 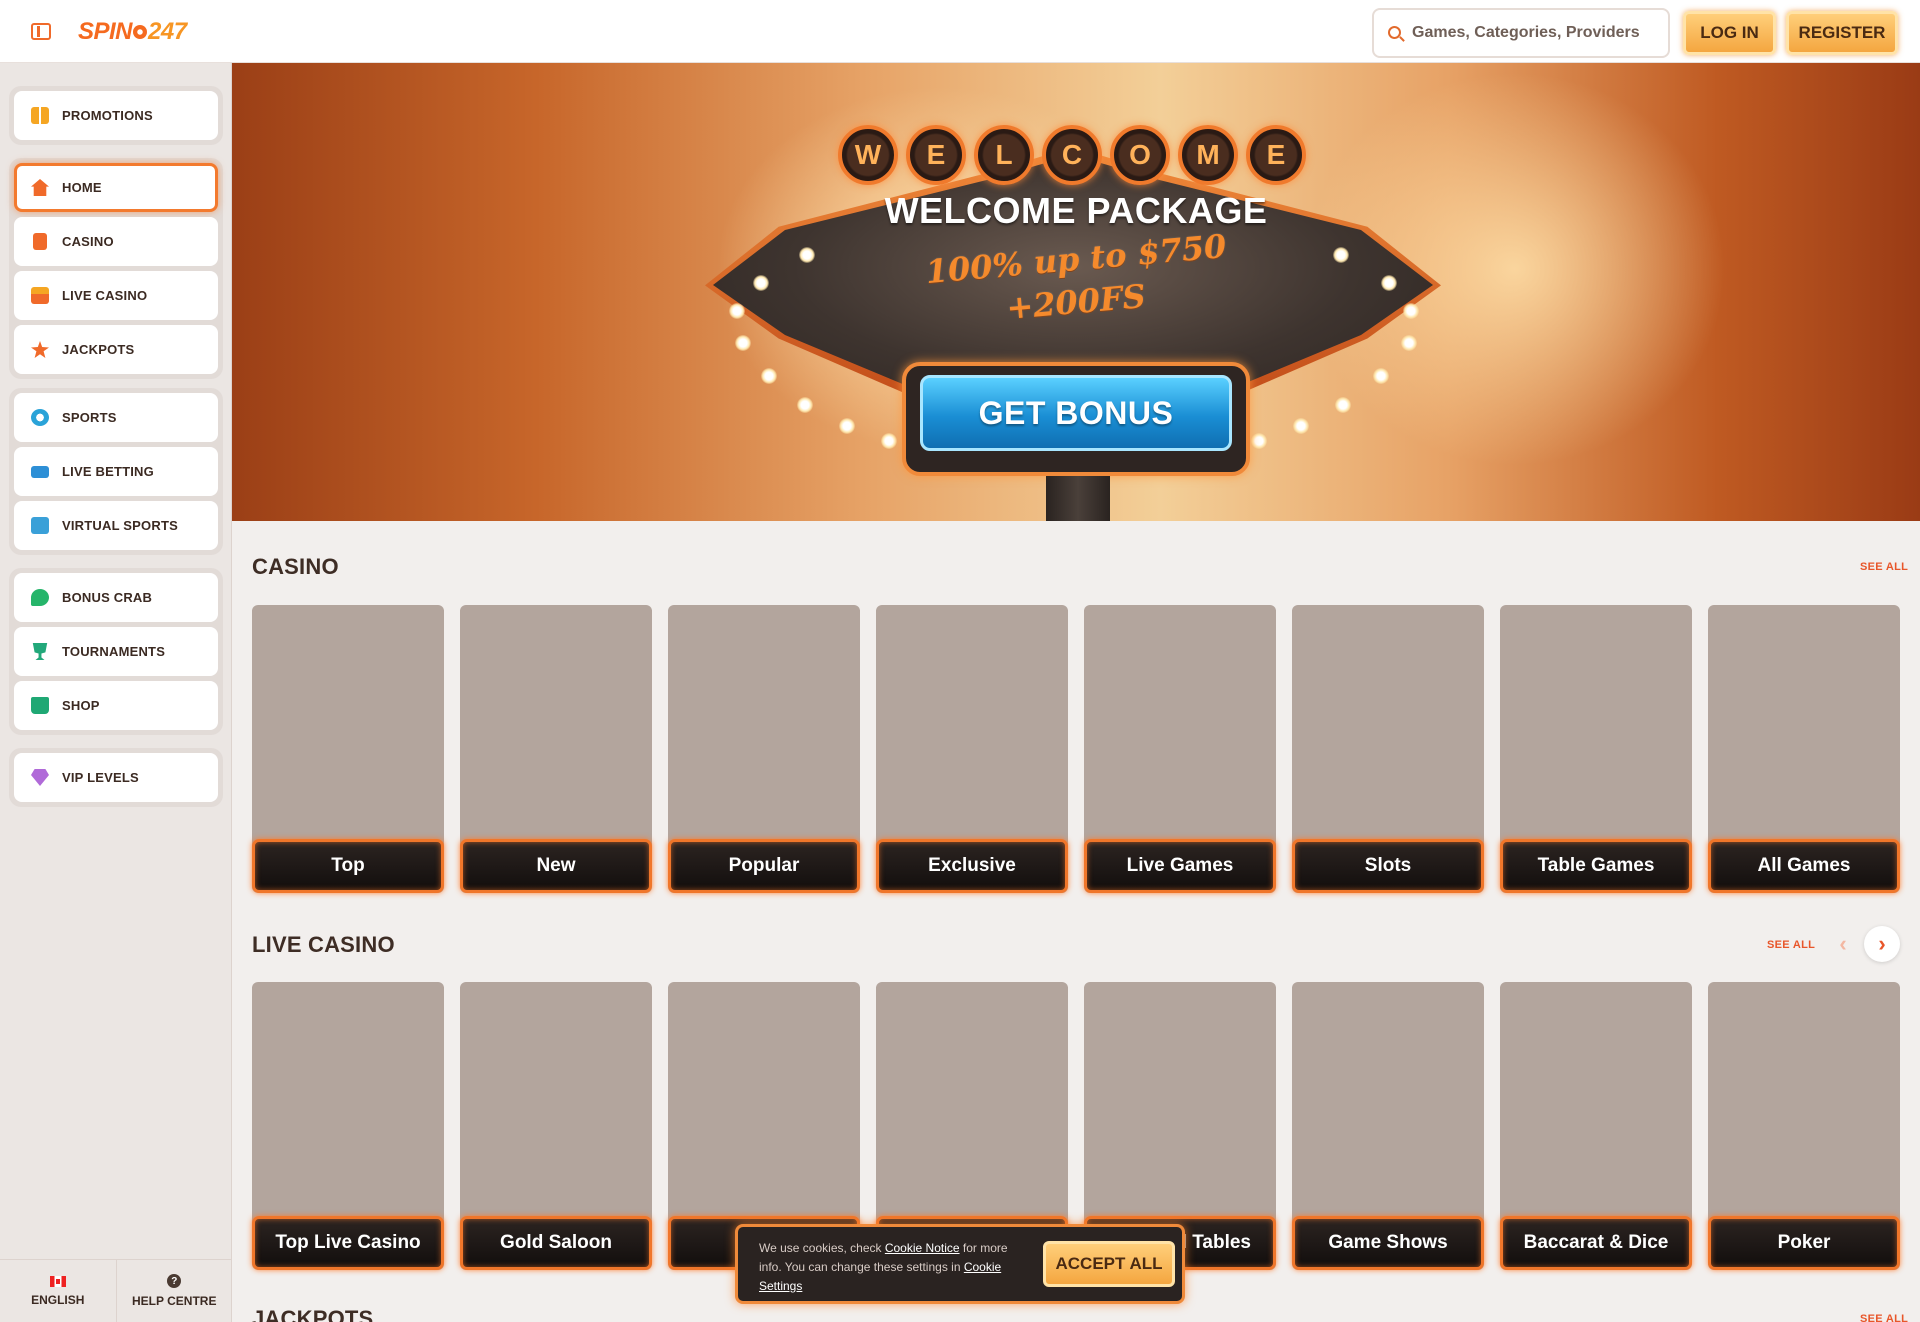 I want to click on welcome-letter: M, so click(x=1208, y=155).